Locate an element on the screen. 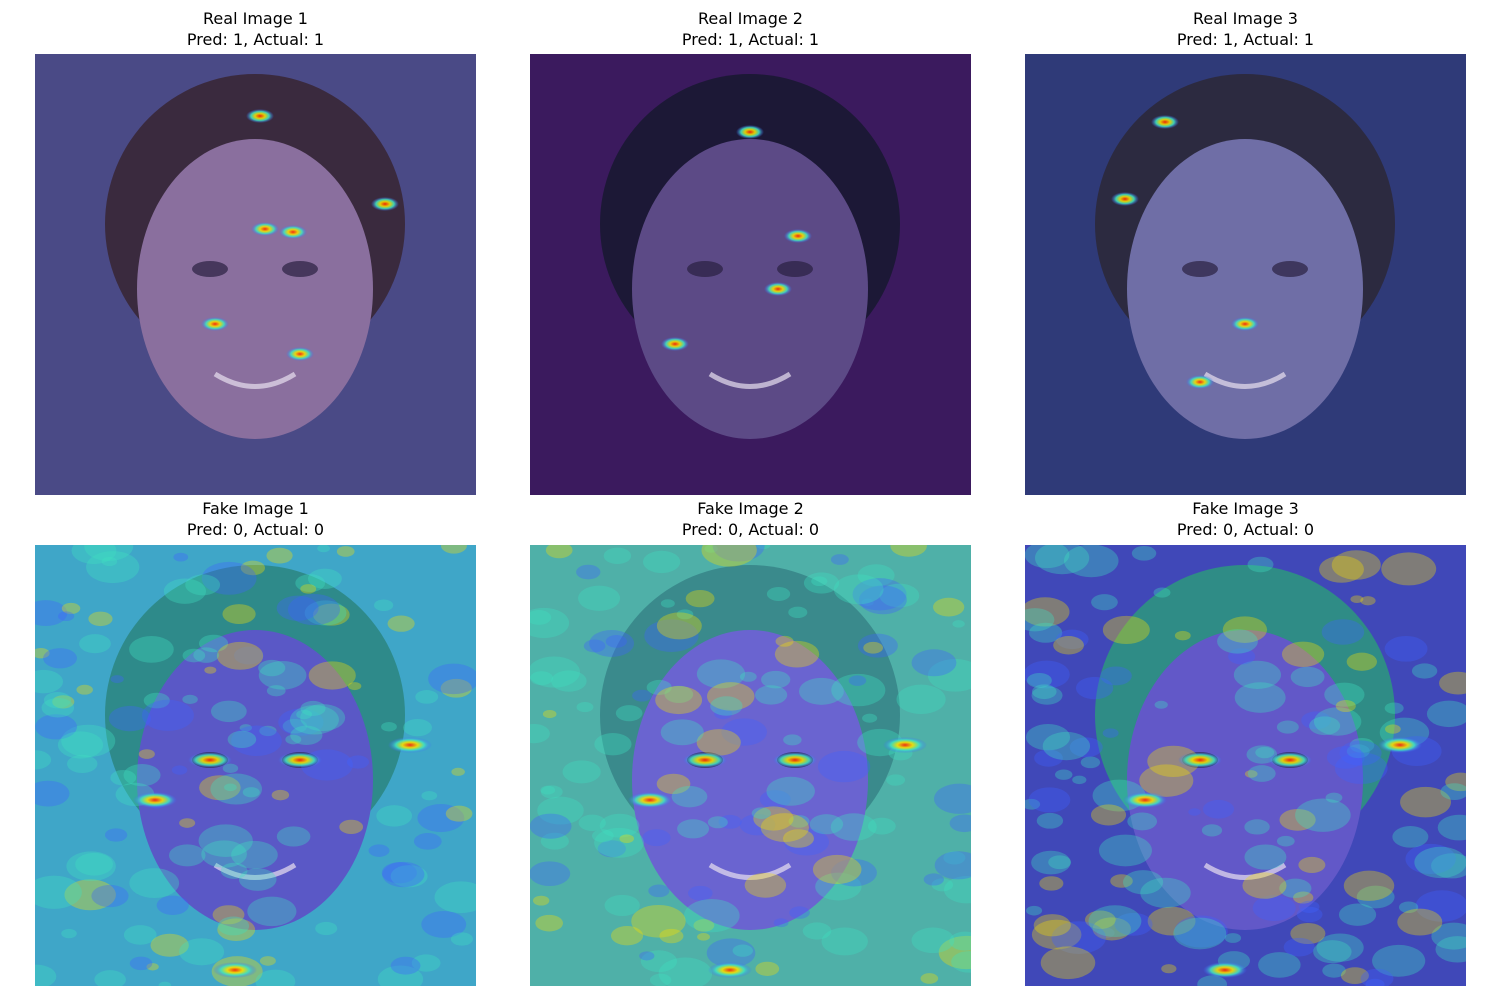  panel-real-3: Real Image 3 Pred: 1, Actual: 1 is located at coordinates (1245, 251).